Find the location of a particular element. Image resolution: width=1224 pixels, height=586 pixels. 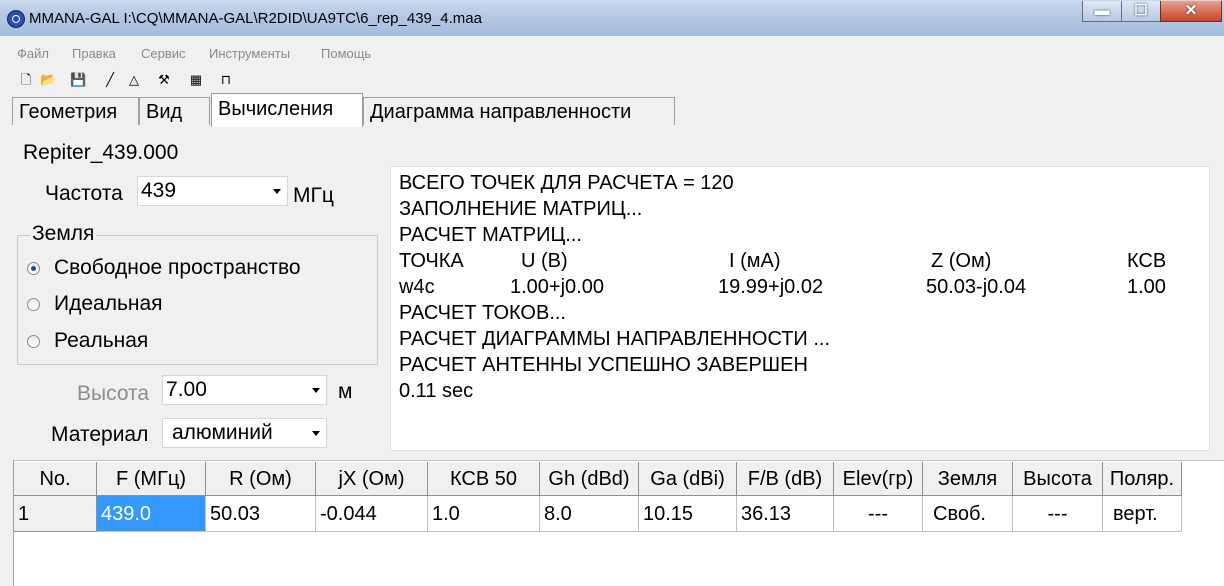

frequency-combo: 439 is located at coordinates (212, 191).